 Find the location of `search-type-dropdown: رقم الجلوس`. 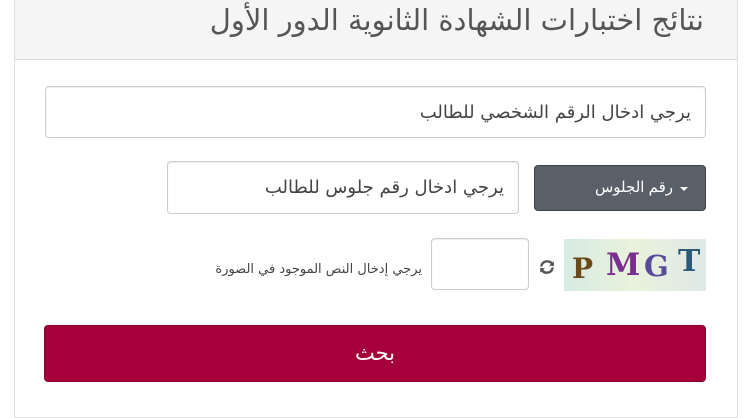

search-type-dropdown: رقم الجلوس is located at coordinates (620, 188).